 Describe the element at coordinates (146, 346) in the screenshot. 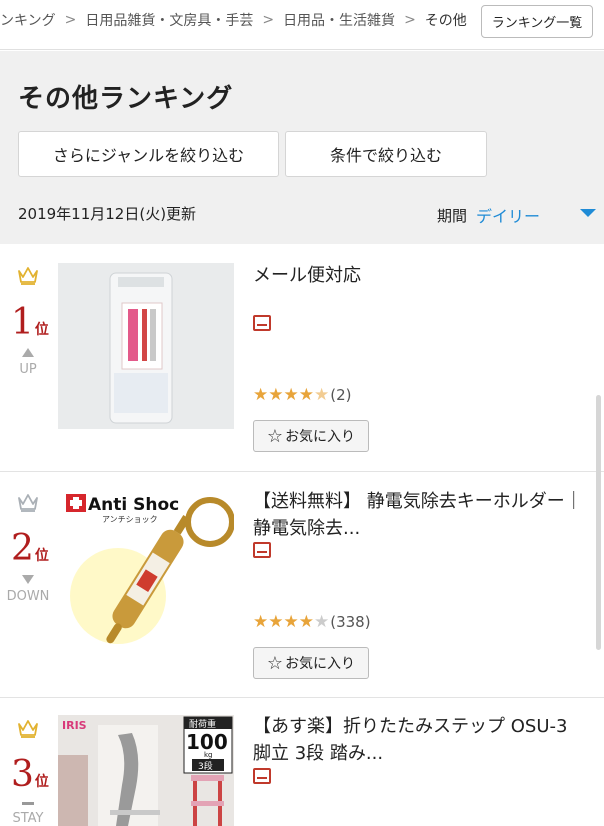

I see `product-image` at that location.